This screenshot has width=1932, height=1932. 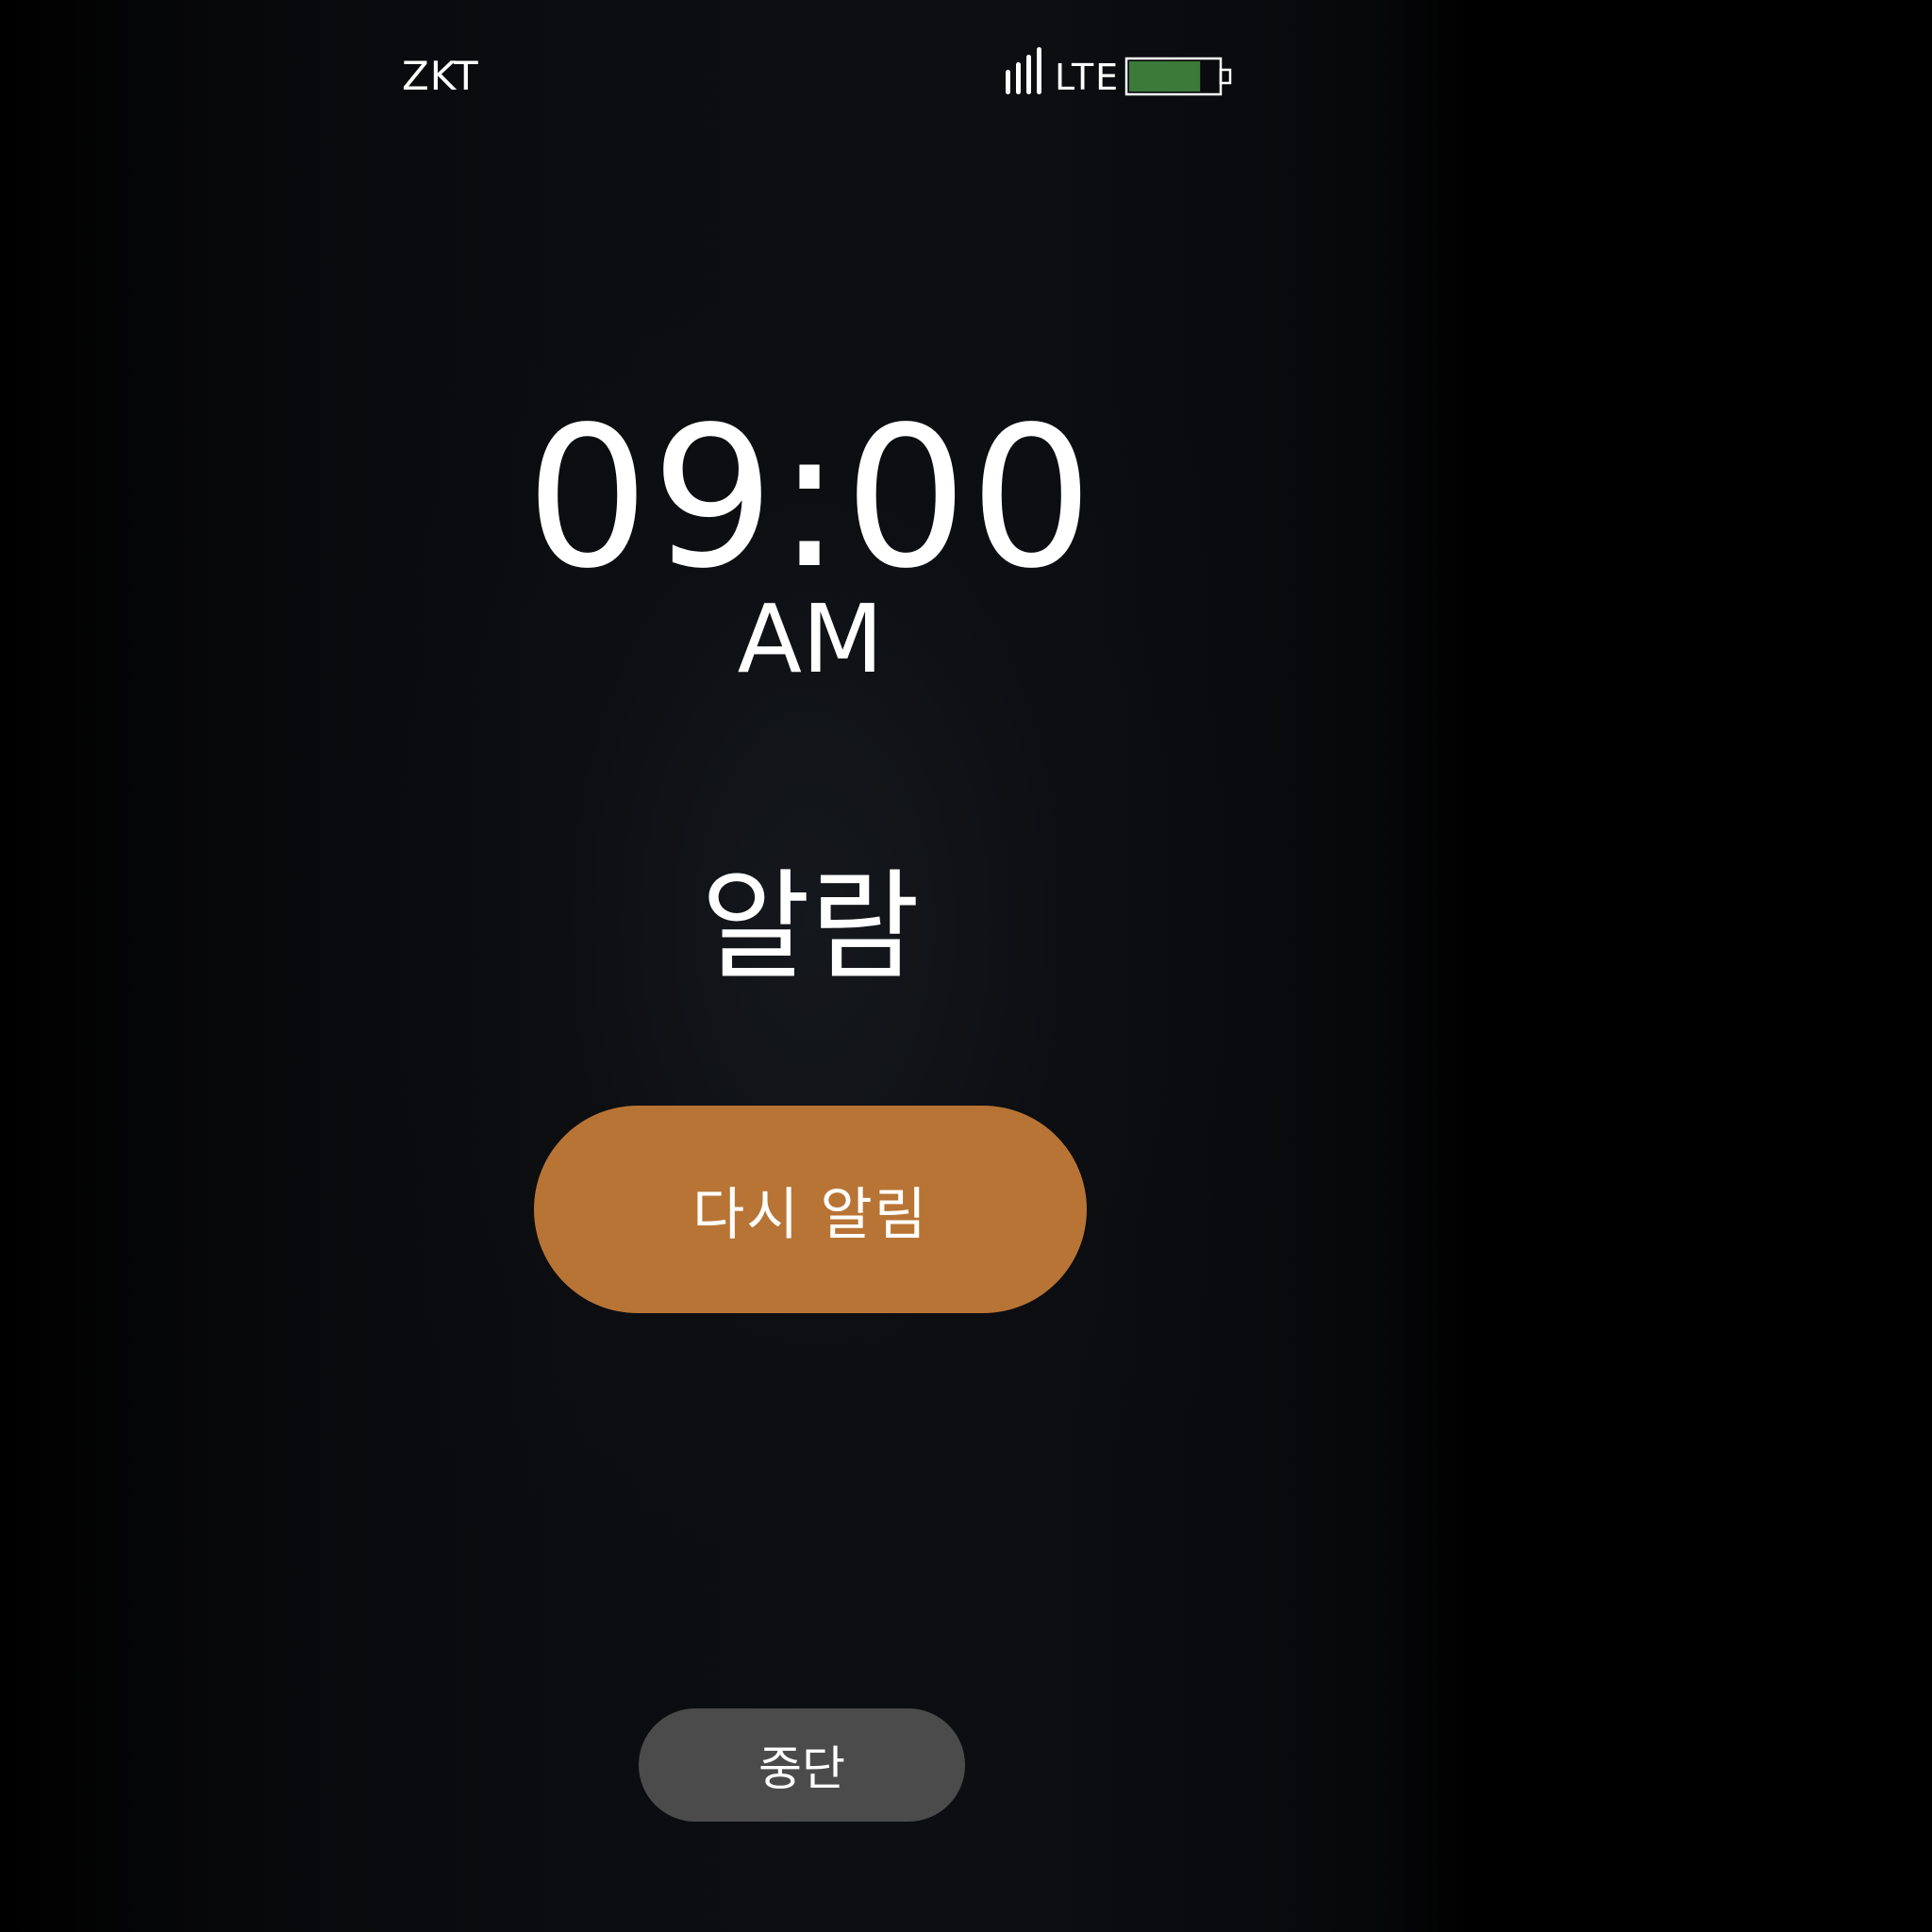 What do you see at coordinates (811, 639) in the screenshot?
I see `alarm-period: AM` at bounding box center [811, 639].